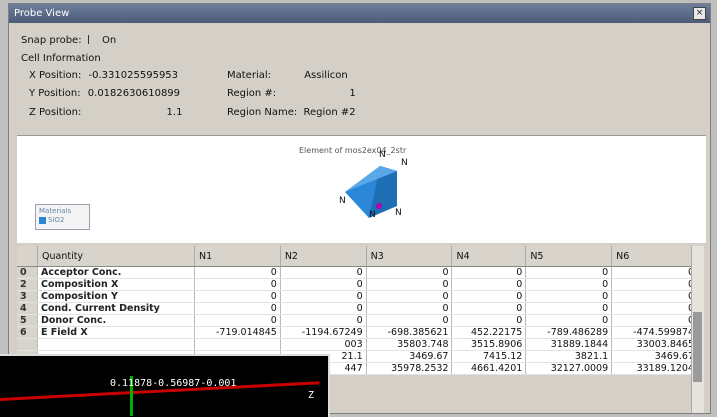 The height and width of the screenshot is (417, 717). I want to click on node-value-n3: 35978.2532, so click(409, 368).